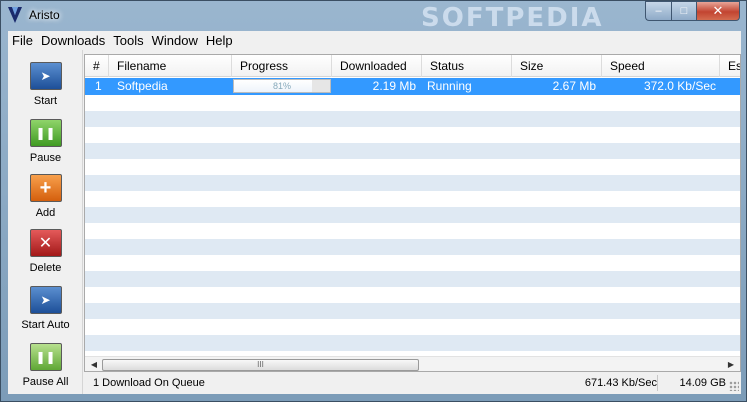 The image size is (747, 402). I want to click on col-downloaded: Downloaded, so click(377, 66).